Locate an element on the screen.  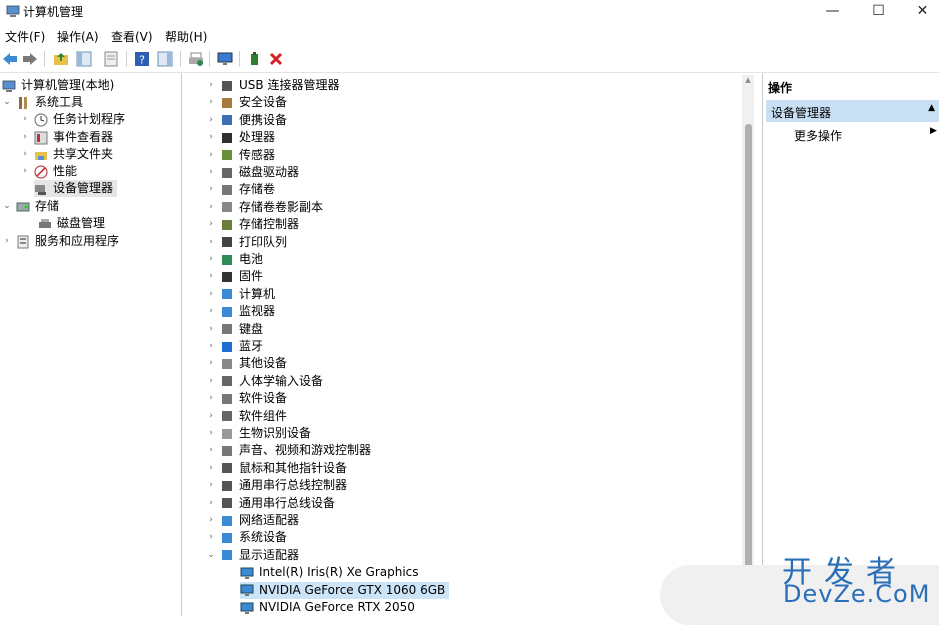
forward-icon is located at coordinates (30, 59).